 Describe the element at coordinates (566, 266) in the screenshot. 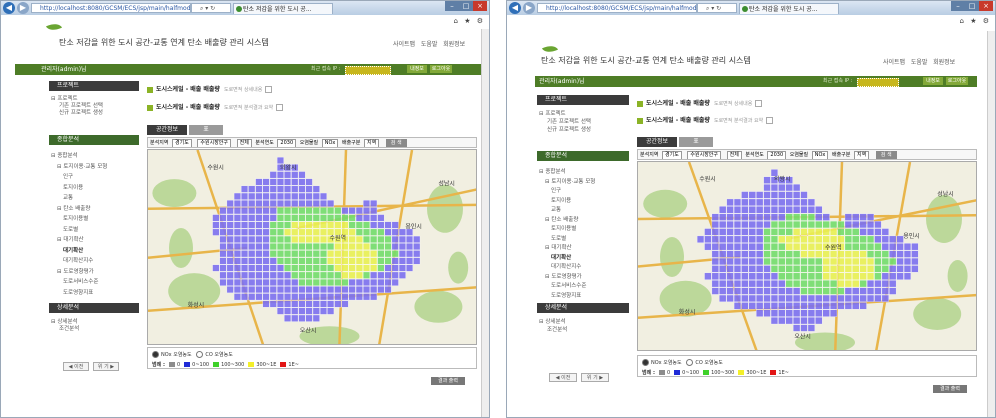

I see `sidebar-tree-item: 대기확산지수` at that location.